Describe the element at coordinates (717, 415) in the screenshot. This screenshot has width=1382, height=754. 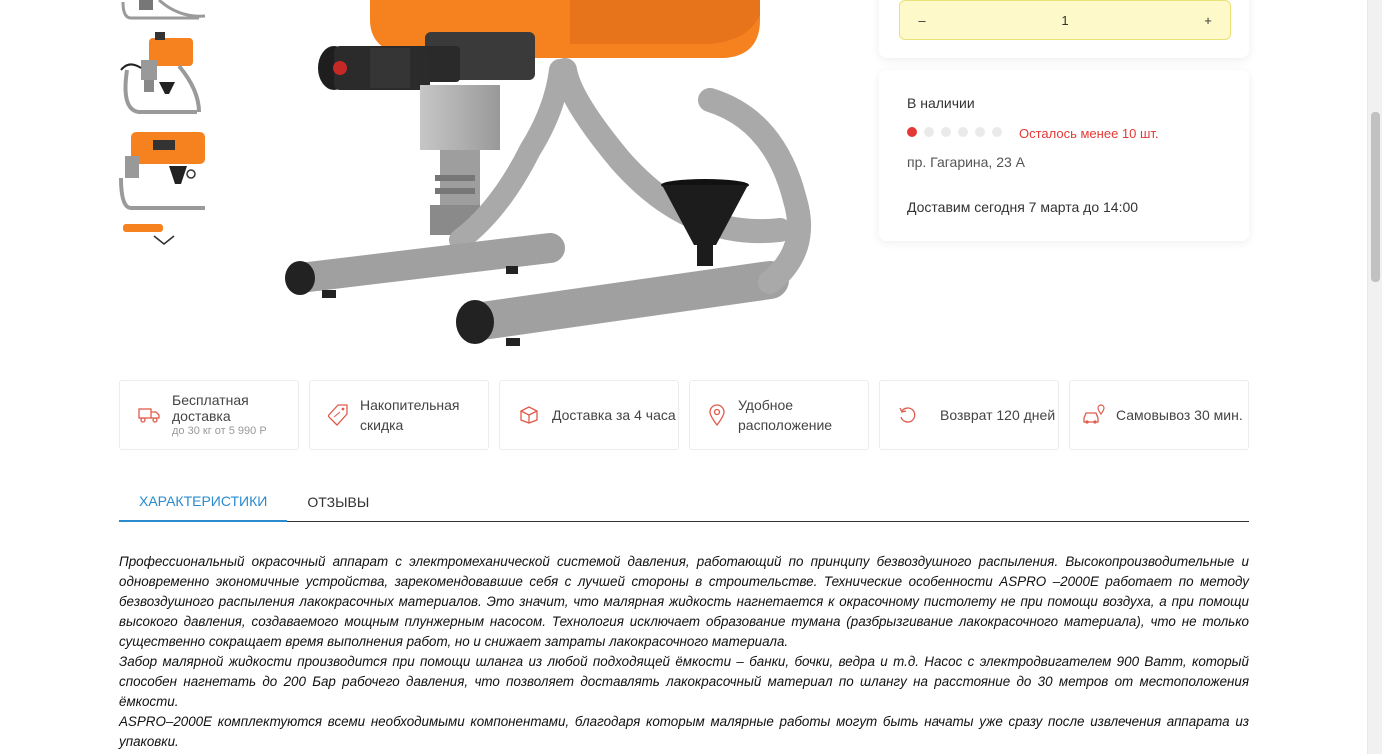
I see `location-pin-icon` at that location.